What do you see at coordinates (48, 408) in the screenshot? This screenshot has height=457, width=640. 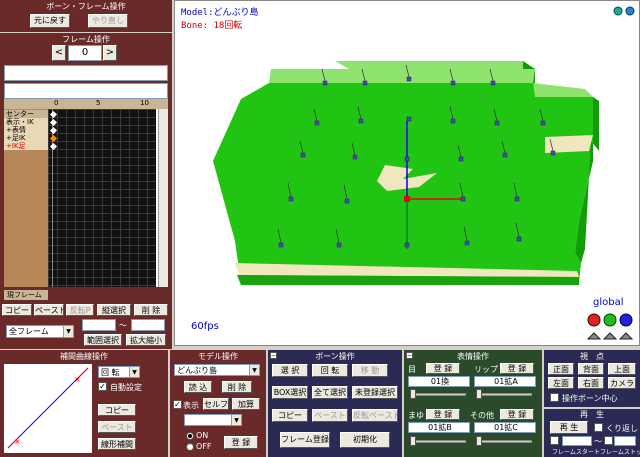 I see `interp-curve-canvas: × ×` at bounding box center [48, 408].